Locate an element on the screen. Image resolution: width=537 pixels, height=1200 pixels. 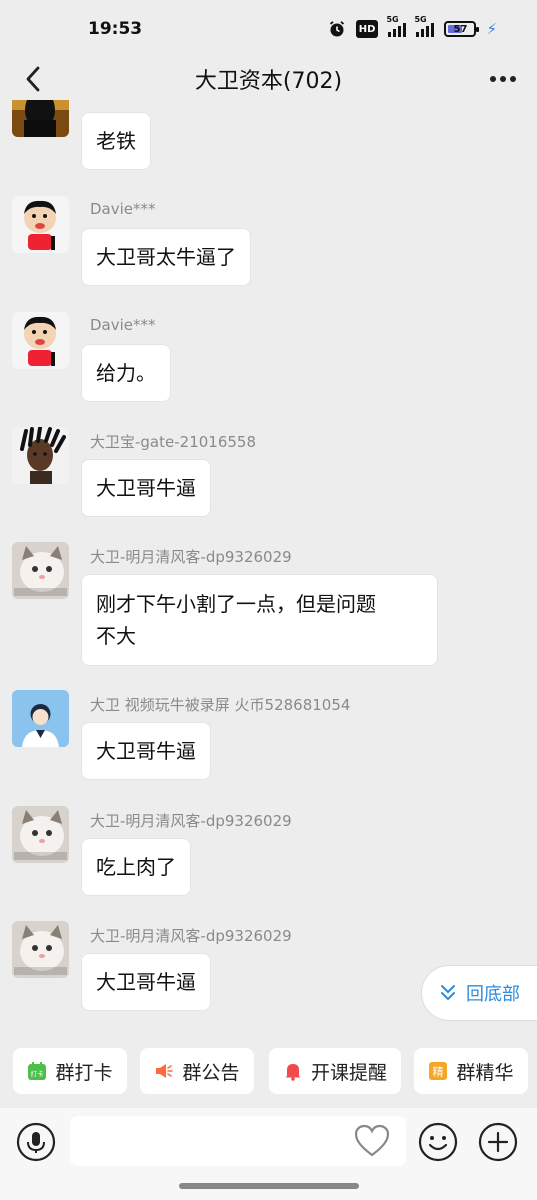
essence-icon-text: 精 is located at coordinates (438, 1072).